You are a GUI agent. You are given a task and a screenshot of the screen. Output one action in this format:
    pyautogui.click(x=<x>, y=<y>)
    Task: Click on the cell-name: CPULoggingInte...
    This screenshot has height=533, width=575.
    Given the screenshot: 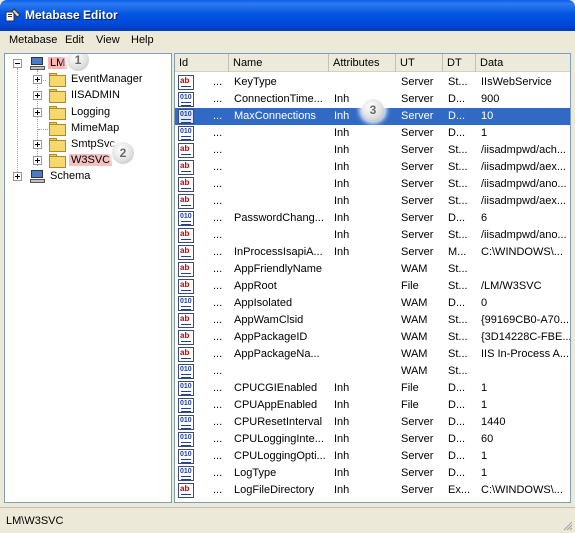 What is the action you would take?
    pyautogui.click(x=279, y=439)
    